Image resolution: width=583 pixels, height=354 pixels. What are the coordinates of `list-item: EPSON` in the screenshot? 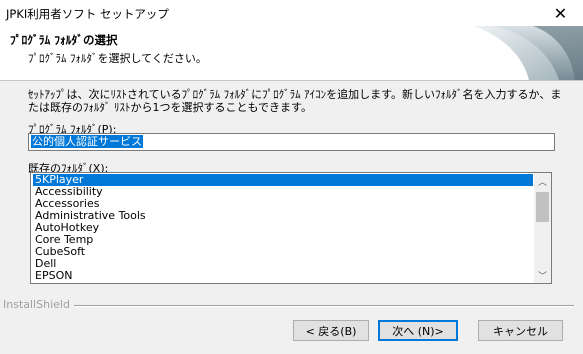 It's located at (53, 276).